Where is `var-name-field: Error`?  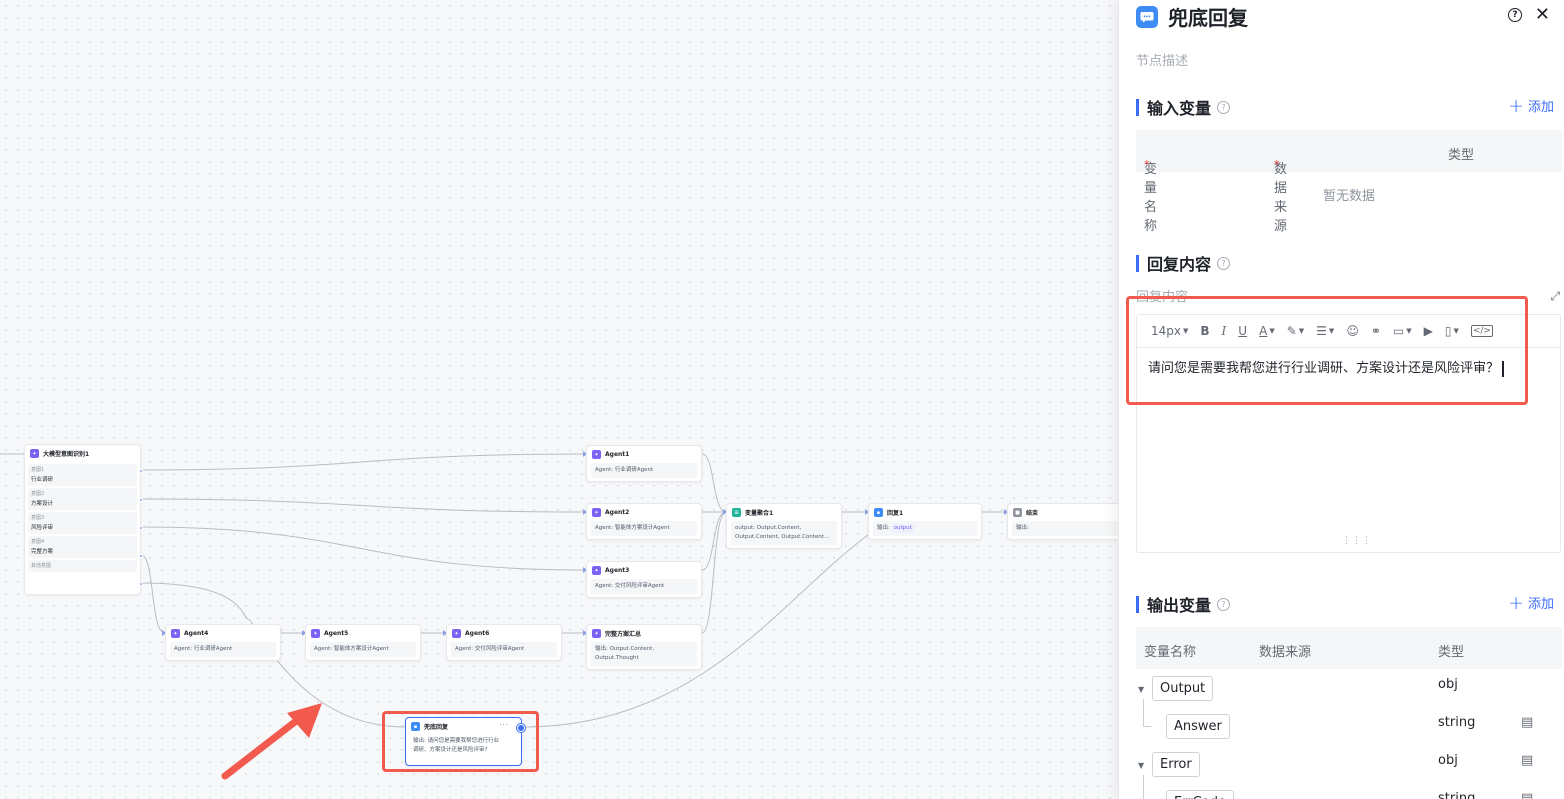
var-name-field: Error is located at coordinates (1176, 764).